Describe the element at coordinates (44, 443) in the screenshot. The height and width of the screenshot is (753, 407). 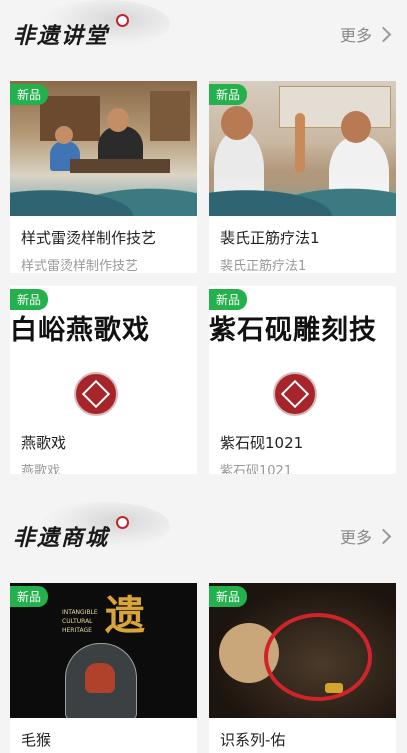
I see `card-title: 燕歌戏` at that location.